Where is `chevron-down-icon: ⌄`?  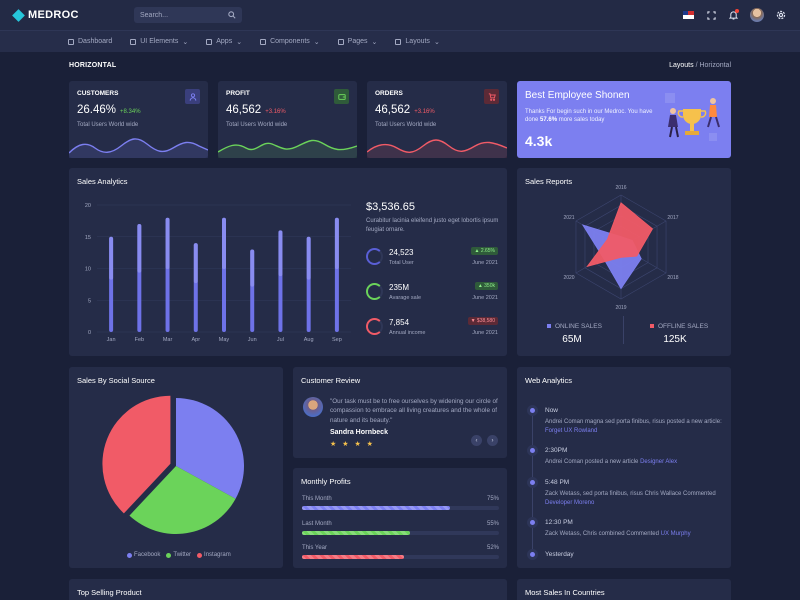 chevron-down-icon: ⌄ is located at coordinates (374, 42).